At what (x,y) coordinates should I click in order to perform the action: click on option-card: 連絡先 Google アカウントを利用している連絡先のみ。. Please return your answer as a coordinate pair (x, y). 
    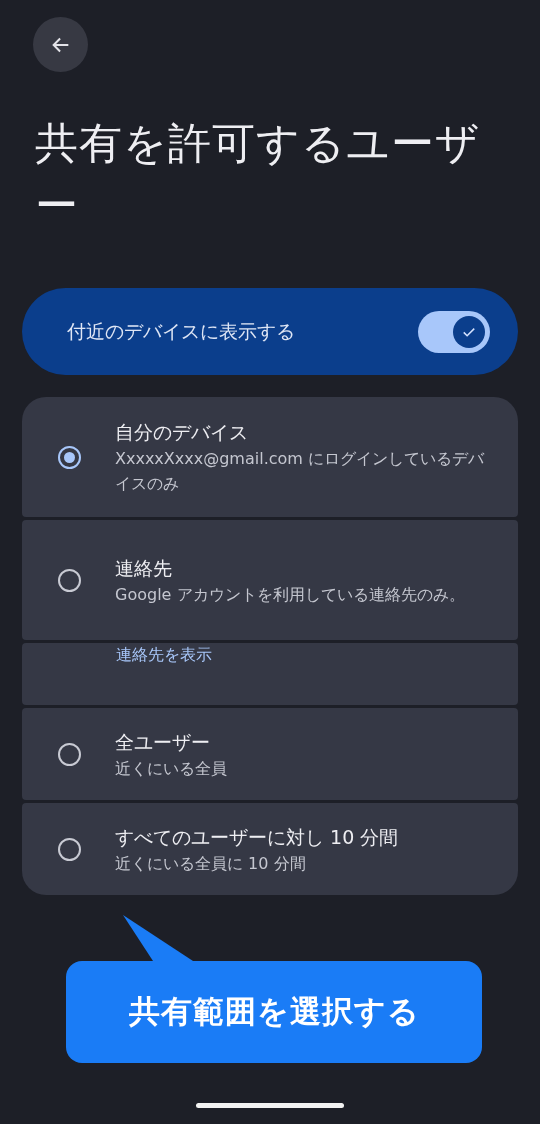
    Looking at the image, I should click on (270, 580).